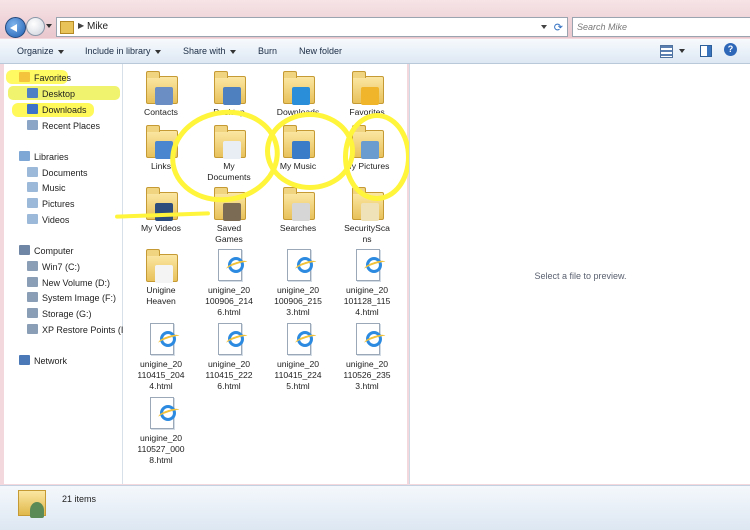 The width and height of the screenshot is (750, 530). Describe the element at coordinates (84, 330) in the screenshot. I see `nav-drive-4-label: XP Restore Points (I:` at that location.